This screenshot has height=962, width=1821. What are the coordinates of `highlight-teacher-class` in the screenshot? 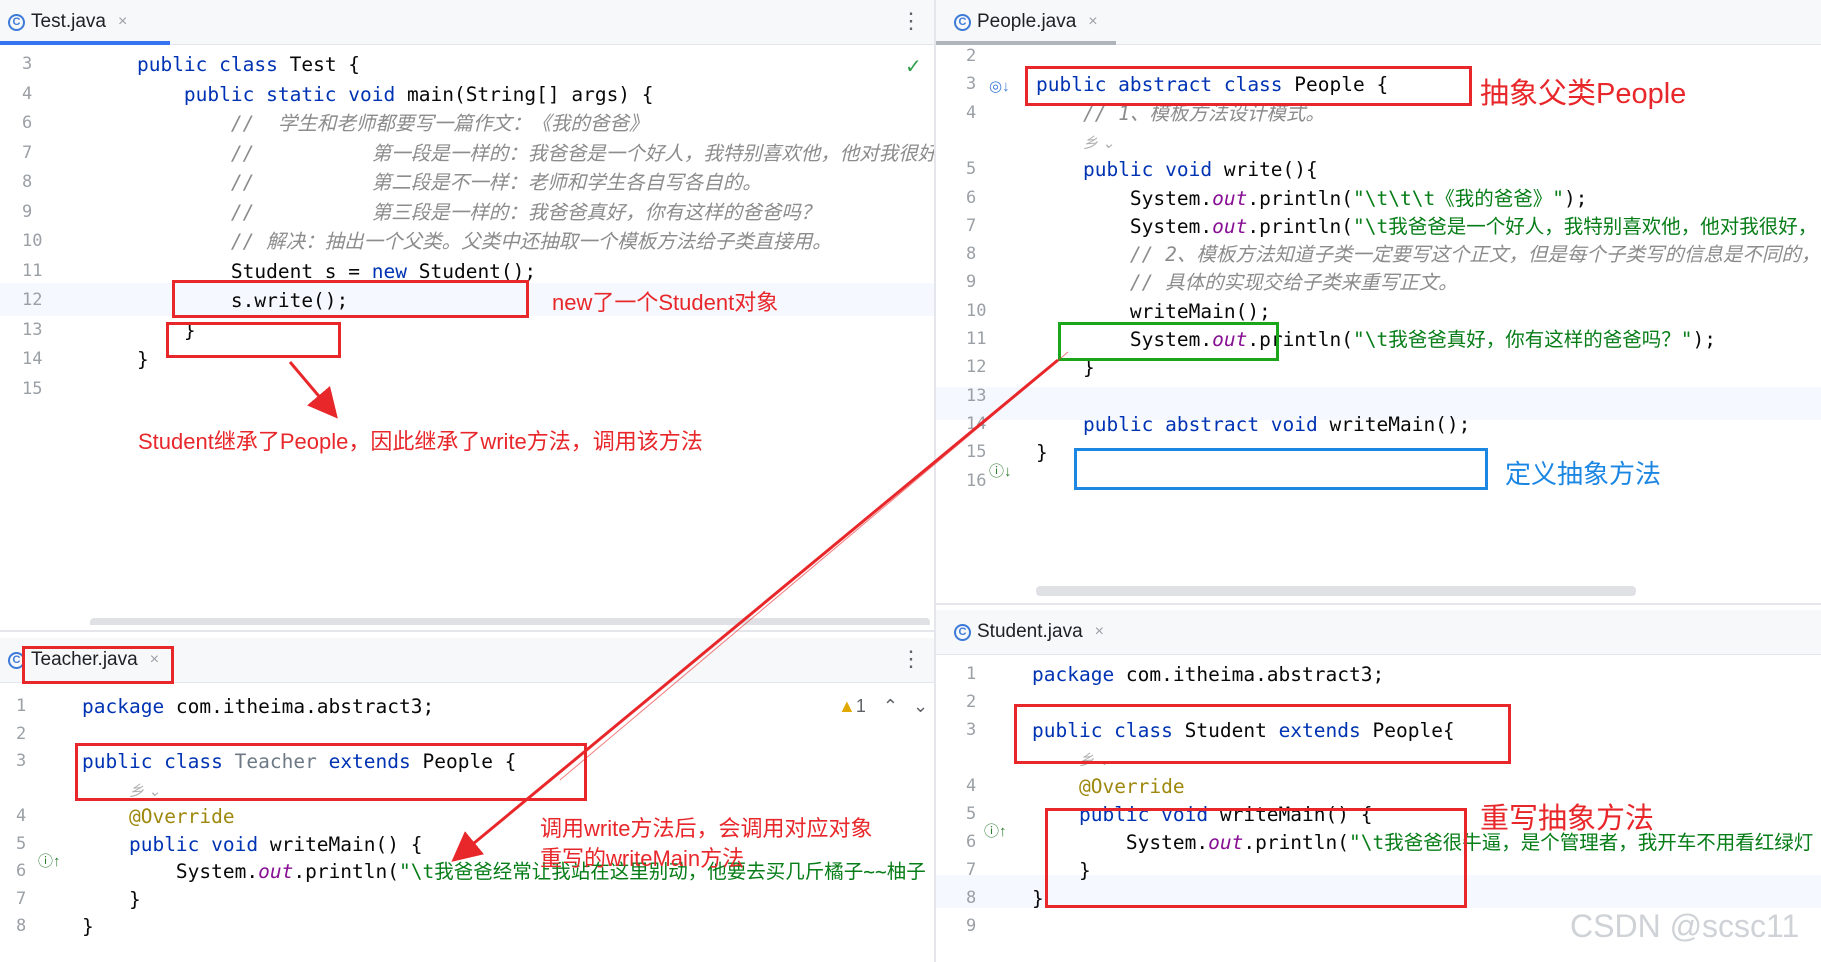 It's located at (331, 772).